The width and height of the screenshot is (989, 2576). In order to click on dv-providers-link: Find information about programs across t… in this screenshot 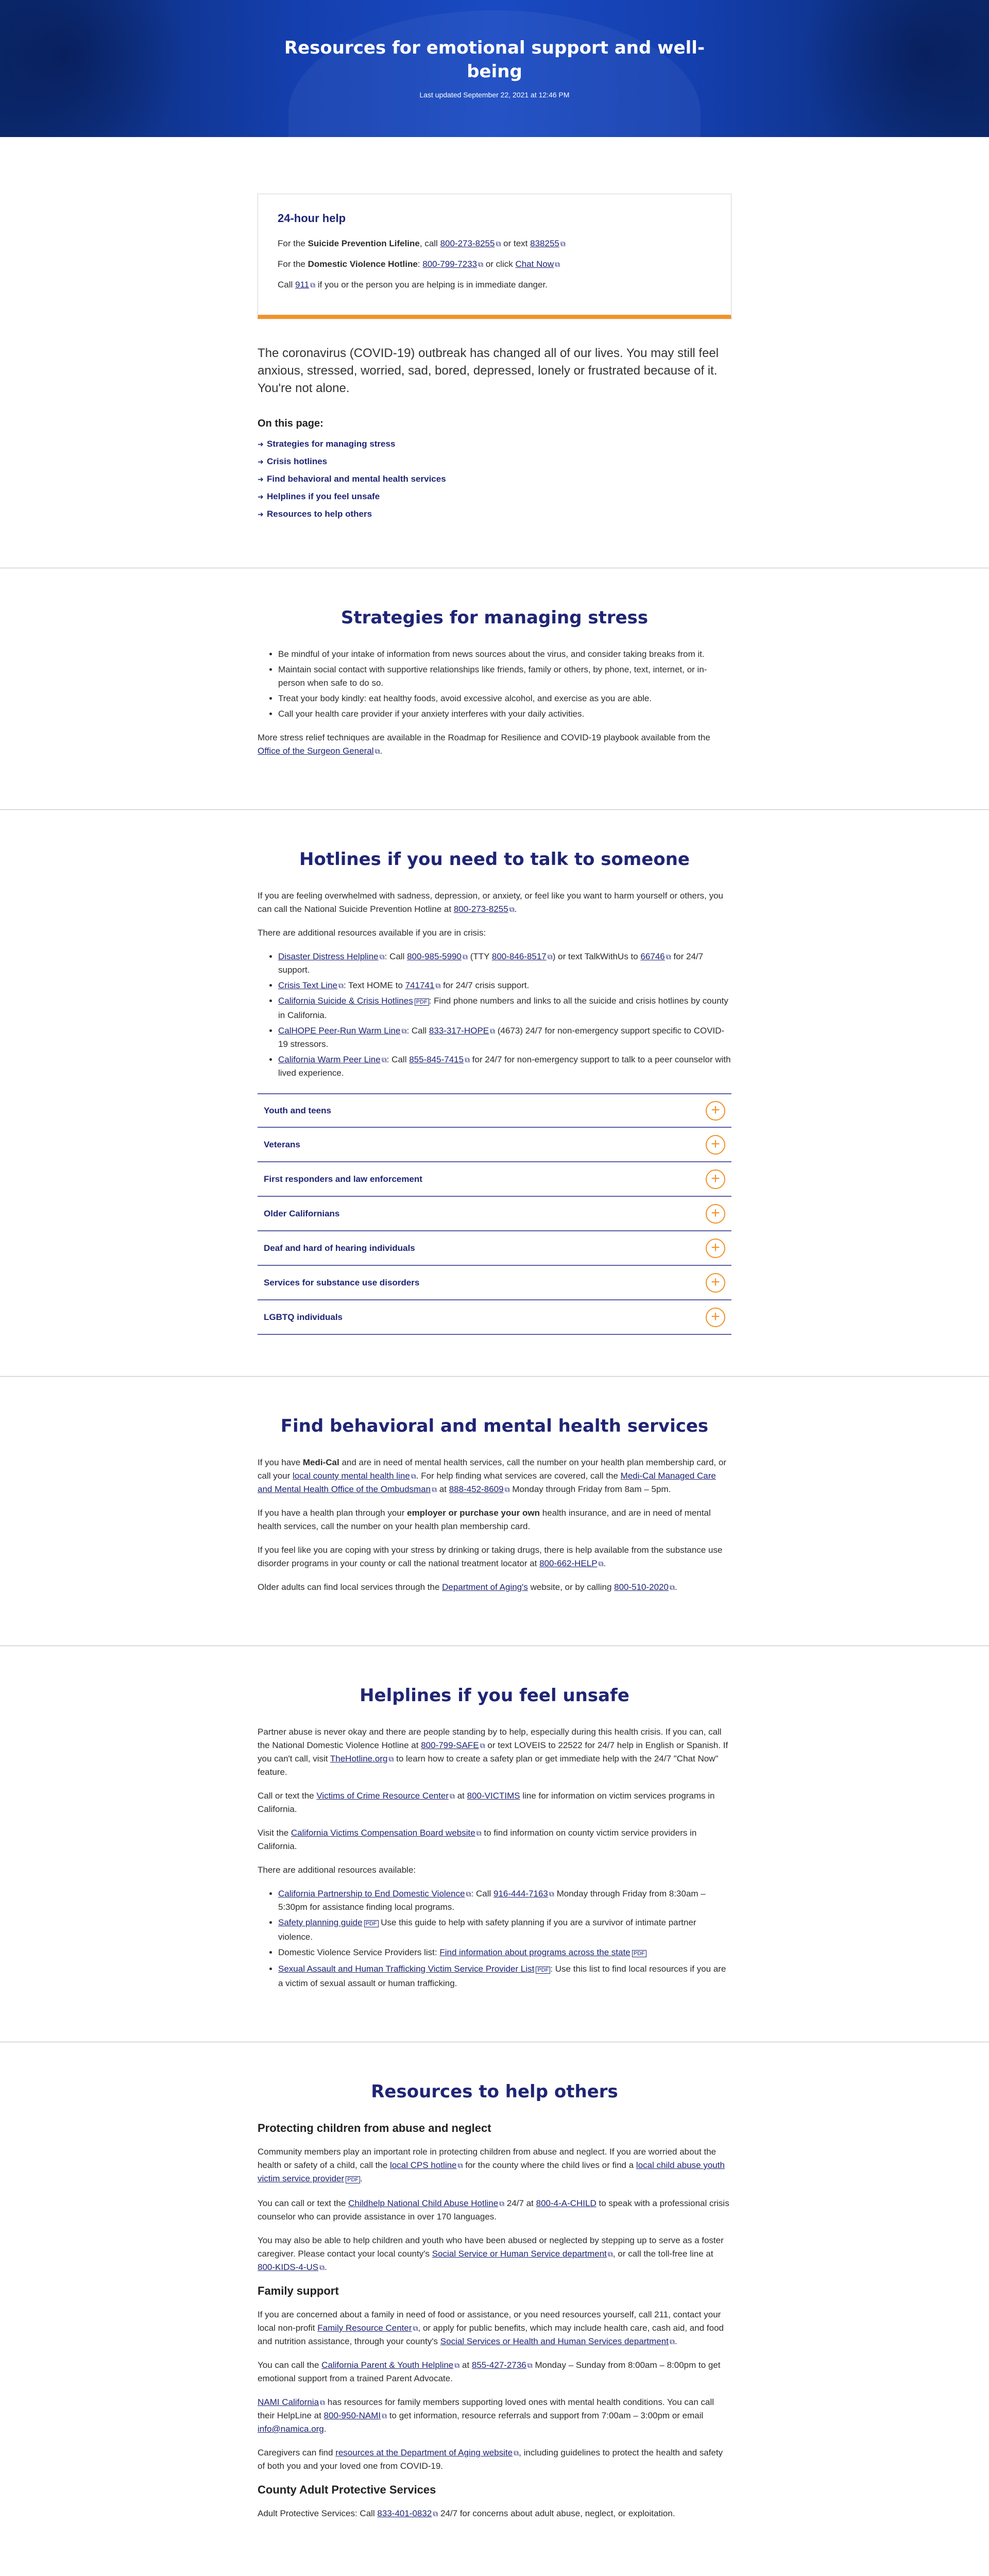, I will do `click(534, 1952)`.